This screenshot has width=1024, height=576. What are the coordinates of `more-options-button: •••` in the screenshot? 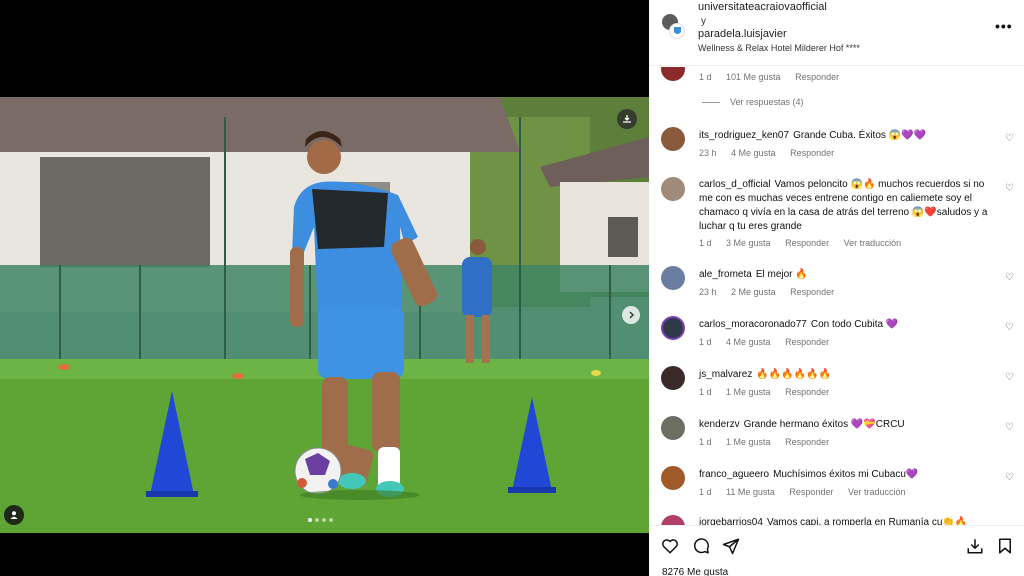 It's located at (1004, 26).